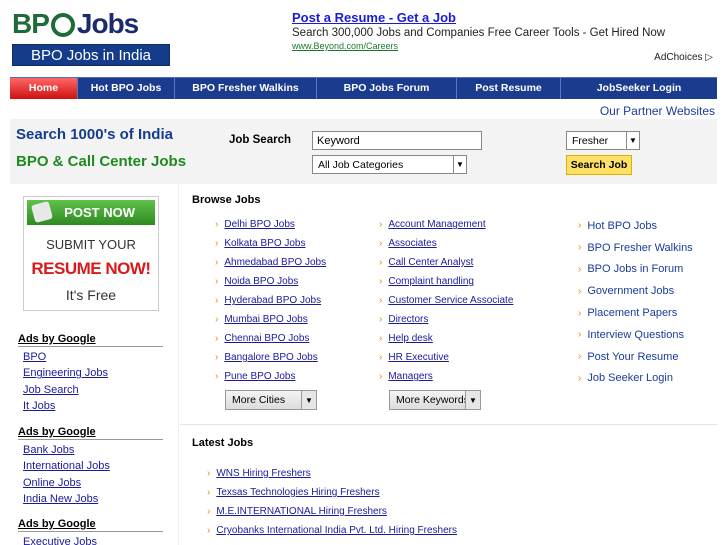  What do you see at coordinates (90, 450) in the screenshot?
I see `ad-link: Bank Jobs` at bounding box center [90, 450].